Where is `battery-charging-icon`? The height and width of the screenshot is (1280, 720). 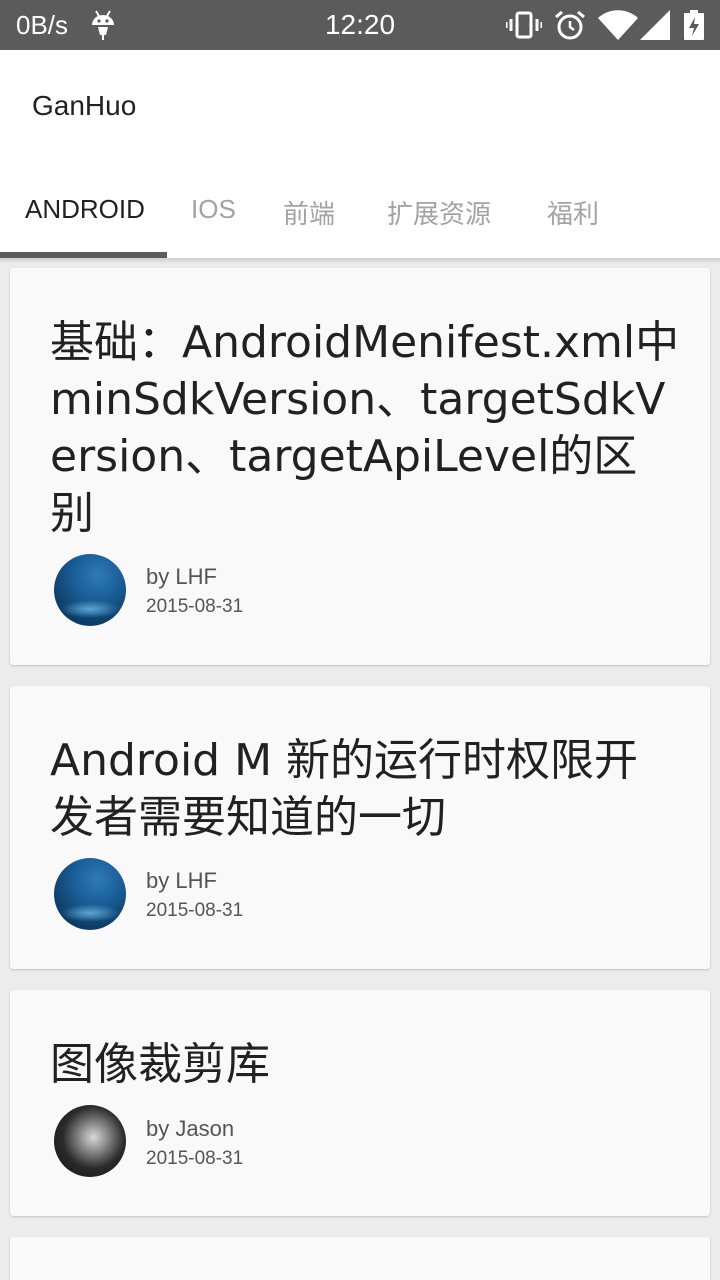 battery-charging-icon is located at coordinates (694, 25).